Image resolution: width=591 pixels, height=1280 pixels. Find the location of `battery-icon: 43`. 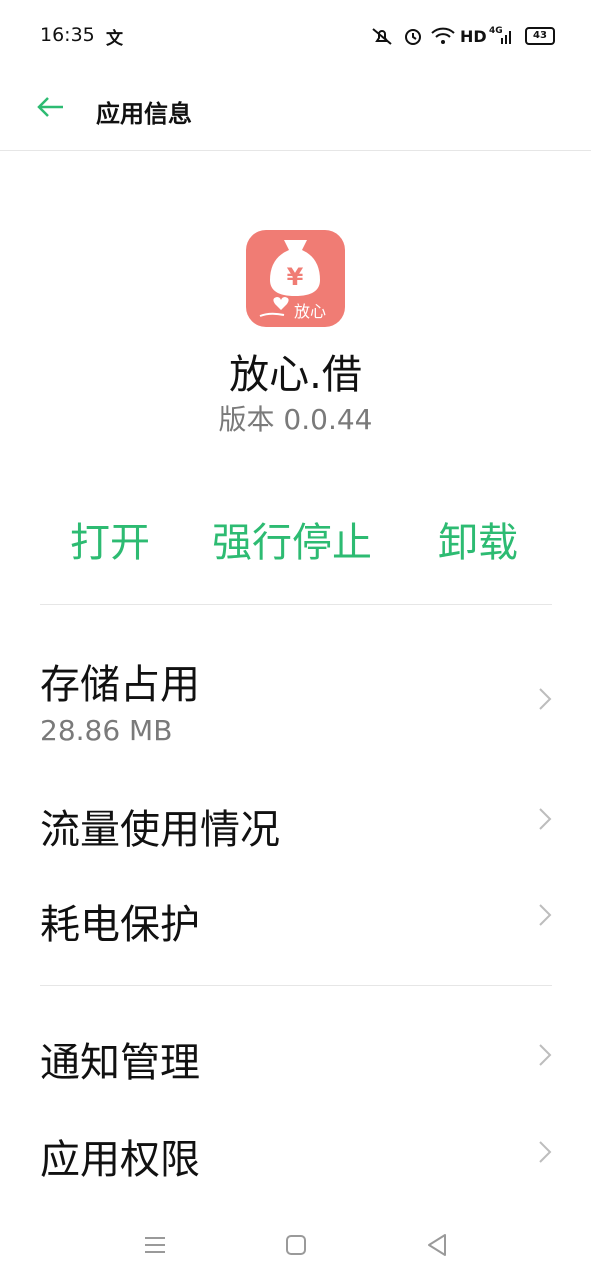

battery-icon: 43 is located at coordinates (540, 36).